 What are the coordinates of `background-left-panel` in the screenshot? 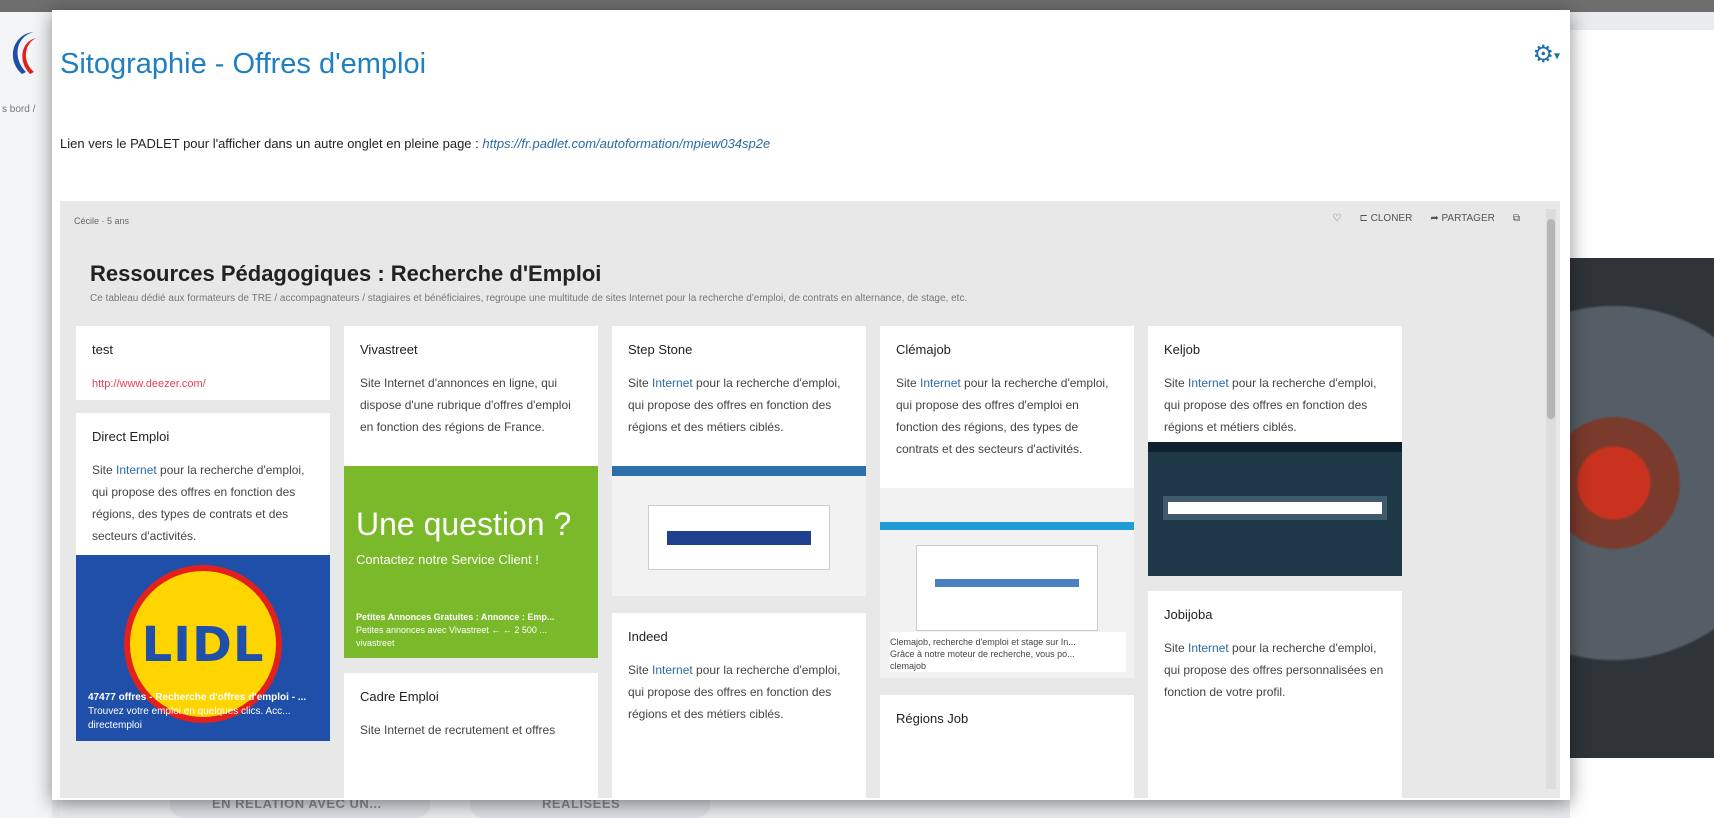 It's located at (26, 415).